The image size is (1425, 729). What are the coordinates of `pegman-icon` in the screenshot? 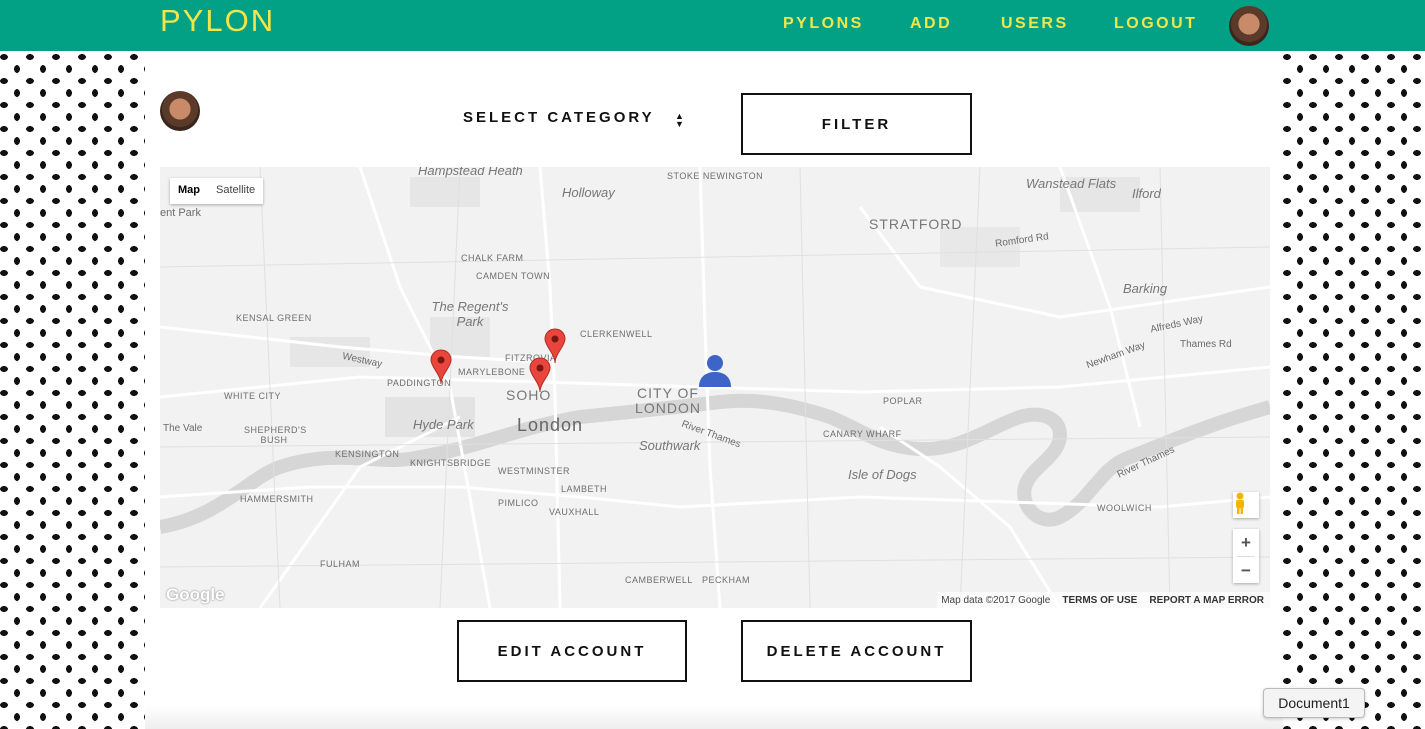 It's located at (1240, 503).